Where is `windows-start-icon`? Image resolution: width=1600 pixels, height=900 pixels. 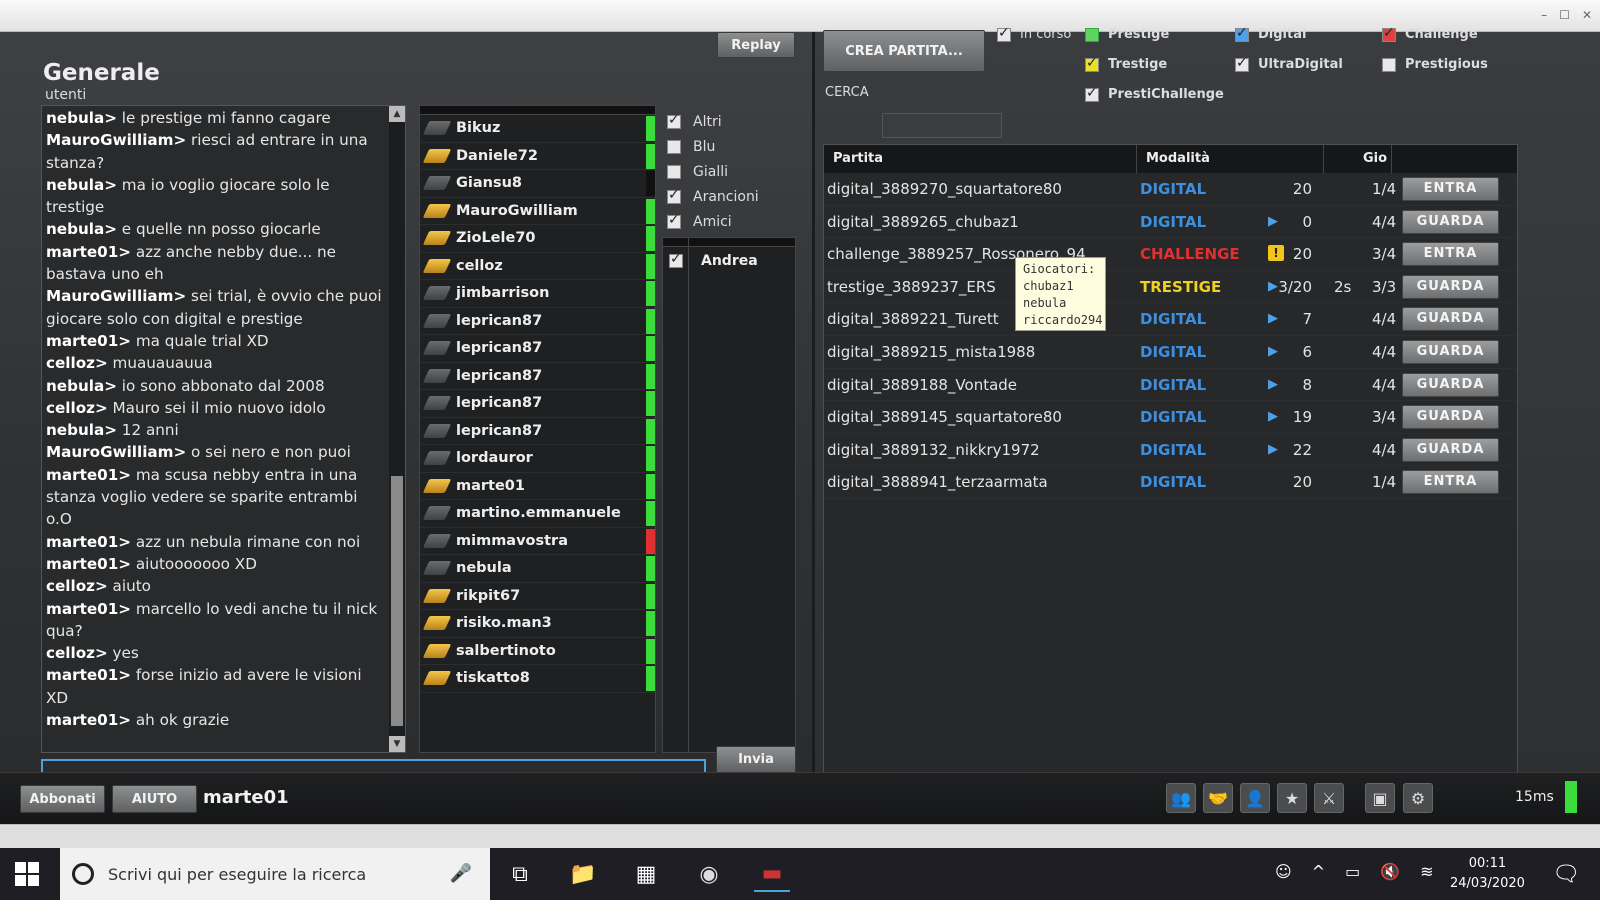 windows-start-icon is located at coordinates (27, 874).